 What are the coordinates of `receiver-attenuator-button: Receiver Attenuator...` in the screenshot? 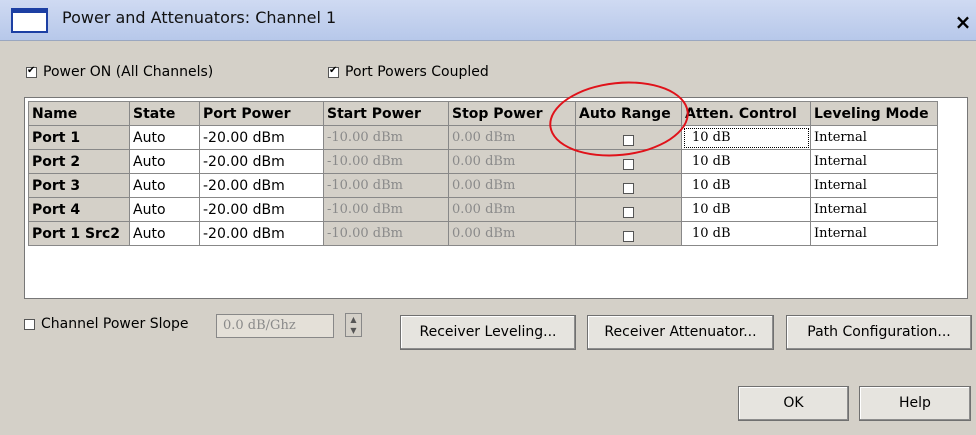 It's located at (680, 332).